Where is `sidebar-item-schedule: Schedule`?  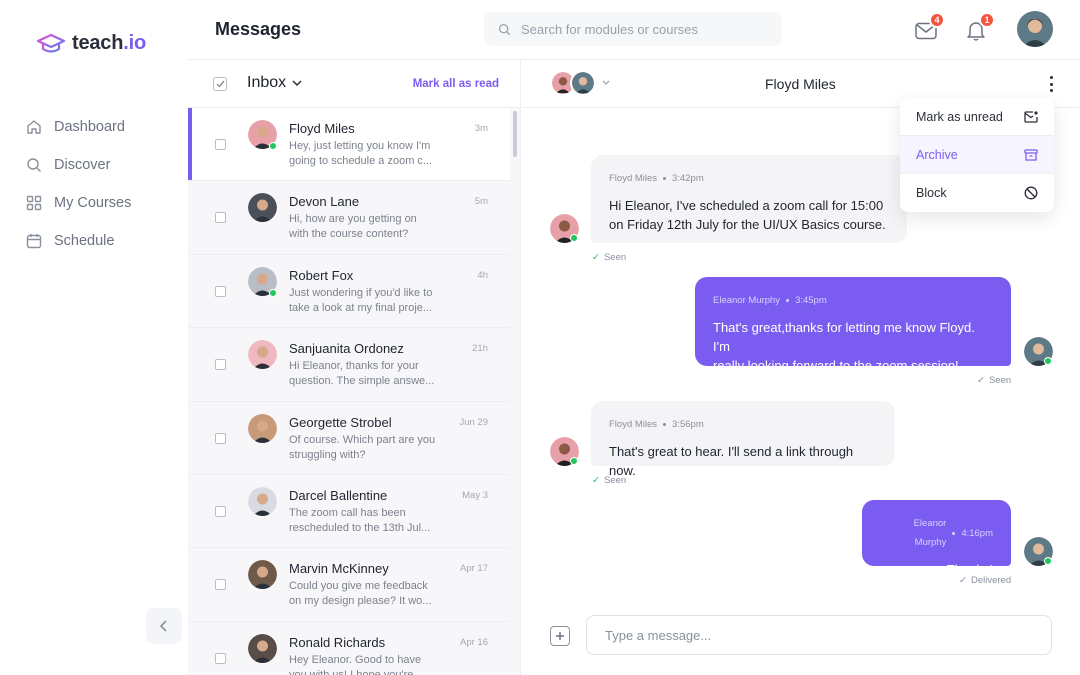 sidebar-item-schedule: Schedule is located at coordinates (78, 241).